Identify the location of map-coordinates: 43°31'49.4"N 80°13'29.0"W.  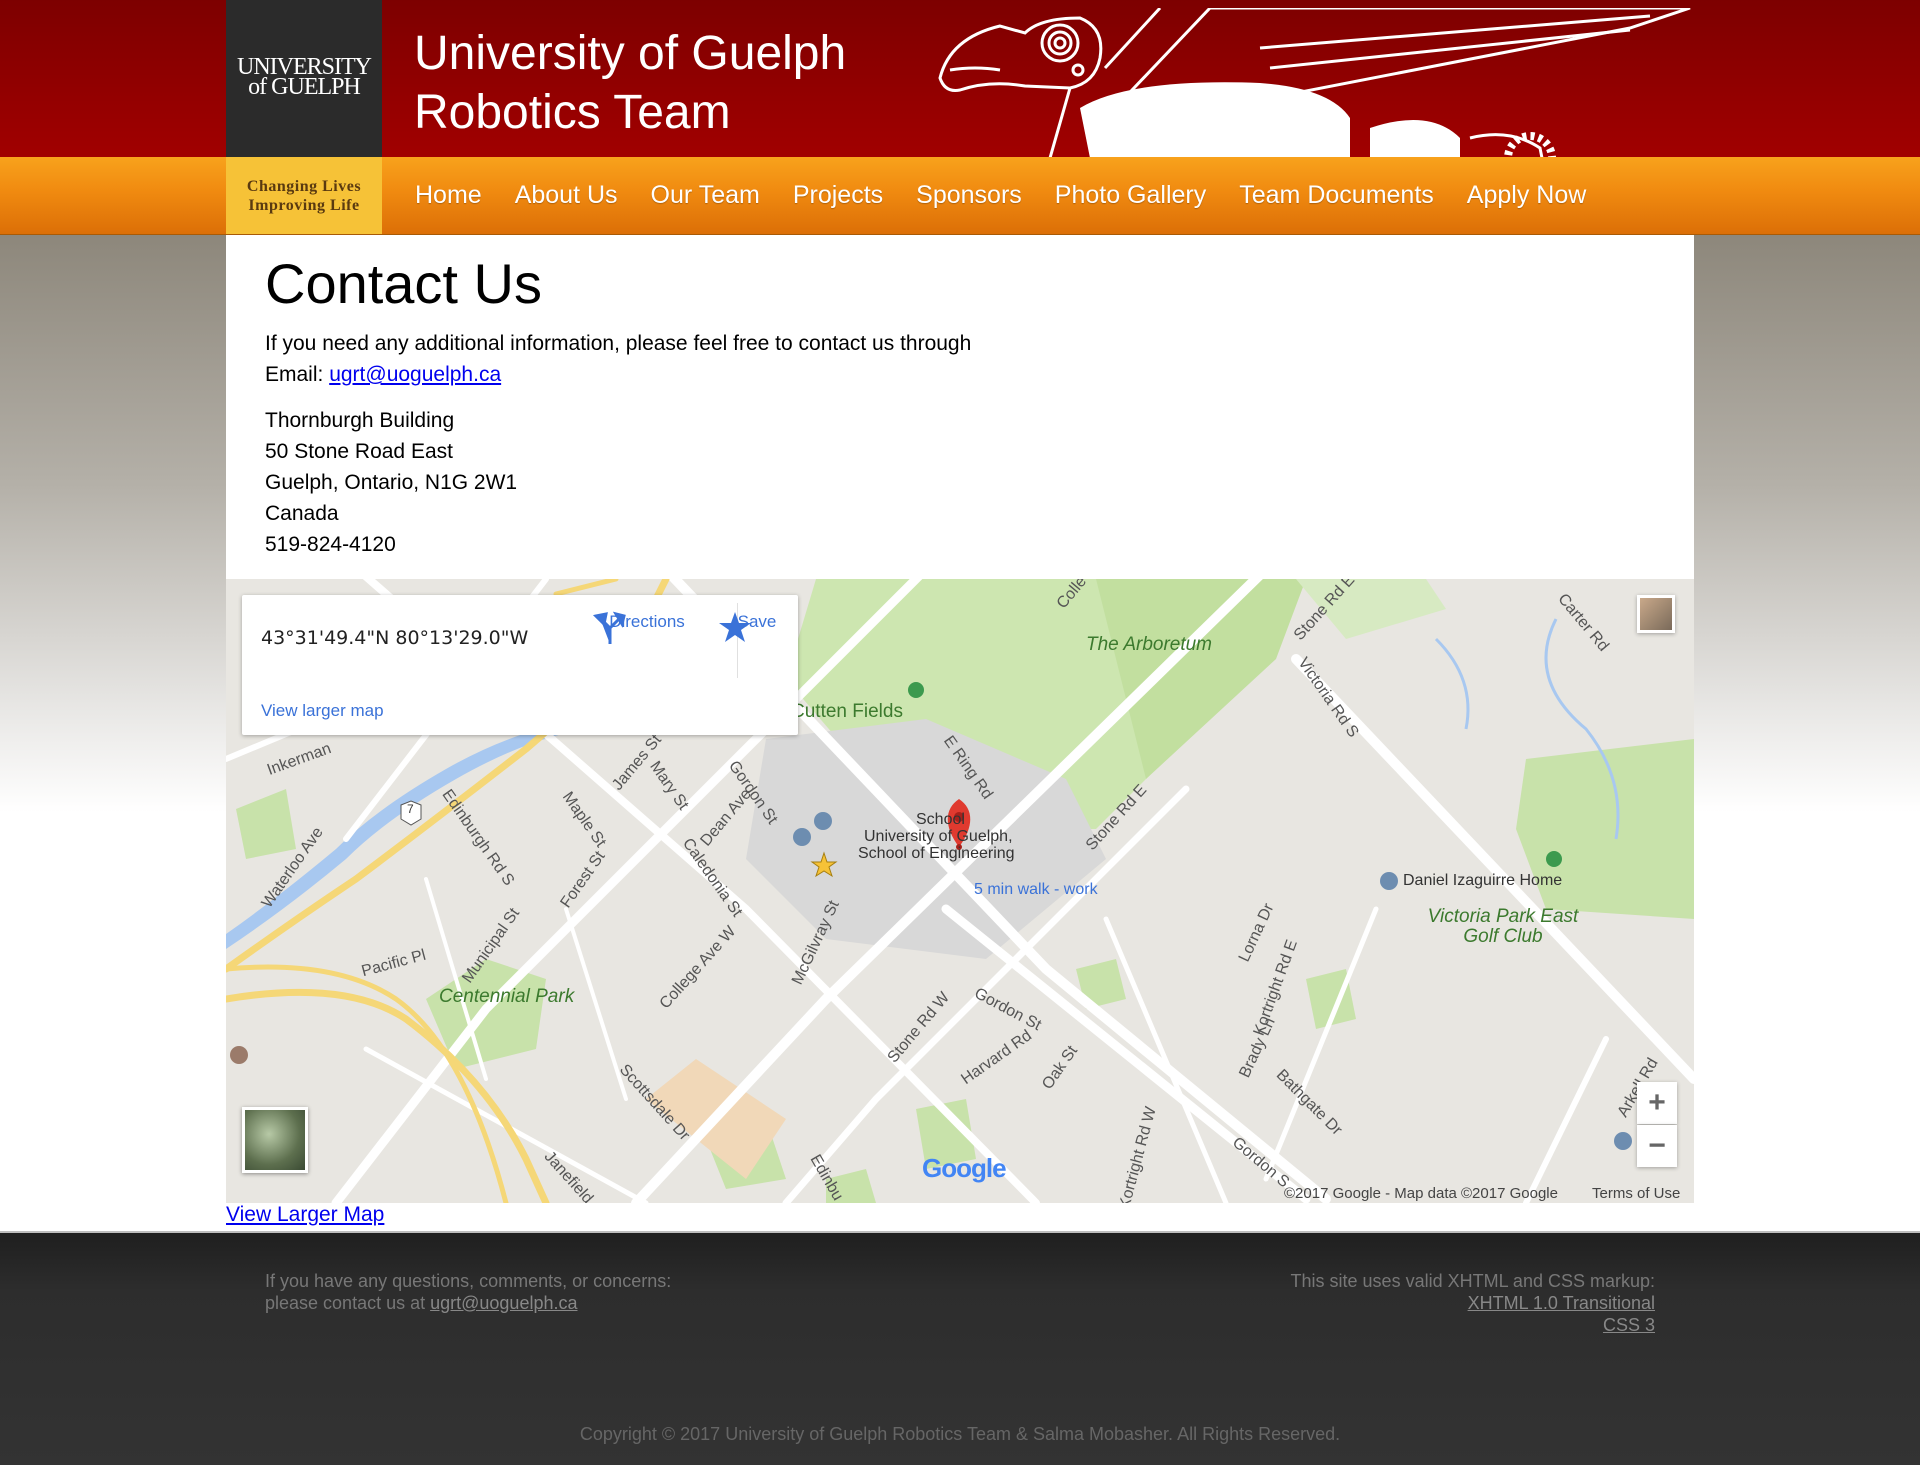
(395, 638).